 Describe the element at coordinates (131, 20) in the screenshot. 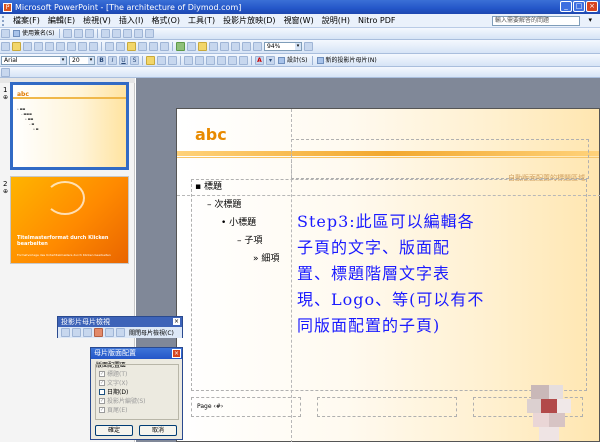

I see `menu-insert: 插入(I)` at that location.